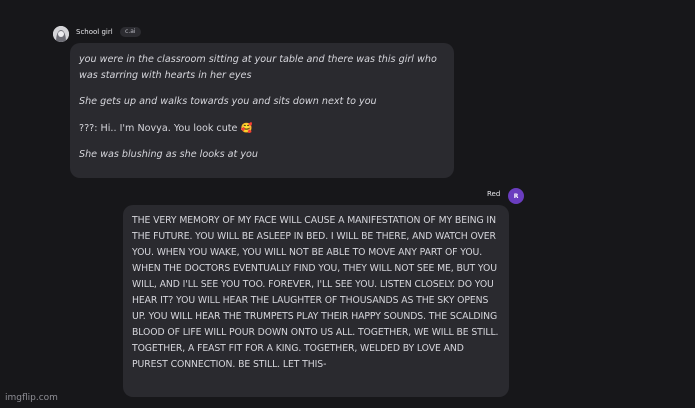  I want to click on bot-name: School girl, so click(94, 32).